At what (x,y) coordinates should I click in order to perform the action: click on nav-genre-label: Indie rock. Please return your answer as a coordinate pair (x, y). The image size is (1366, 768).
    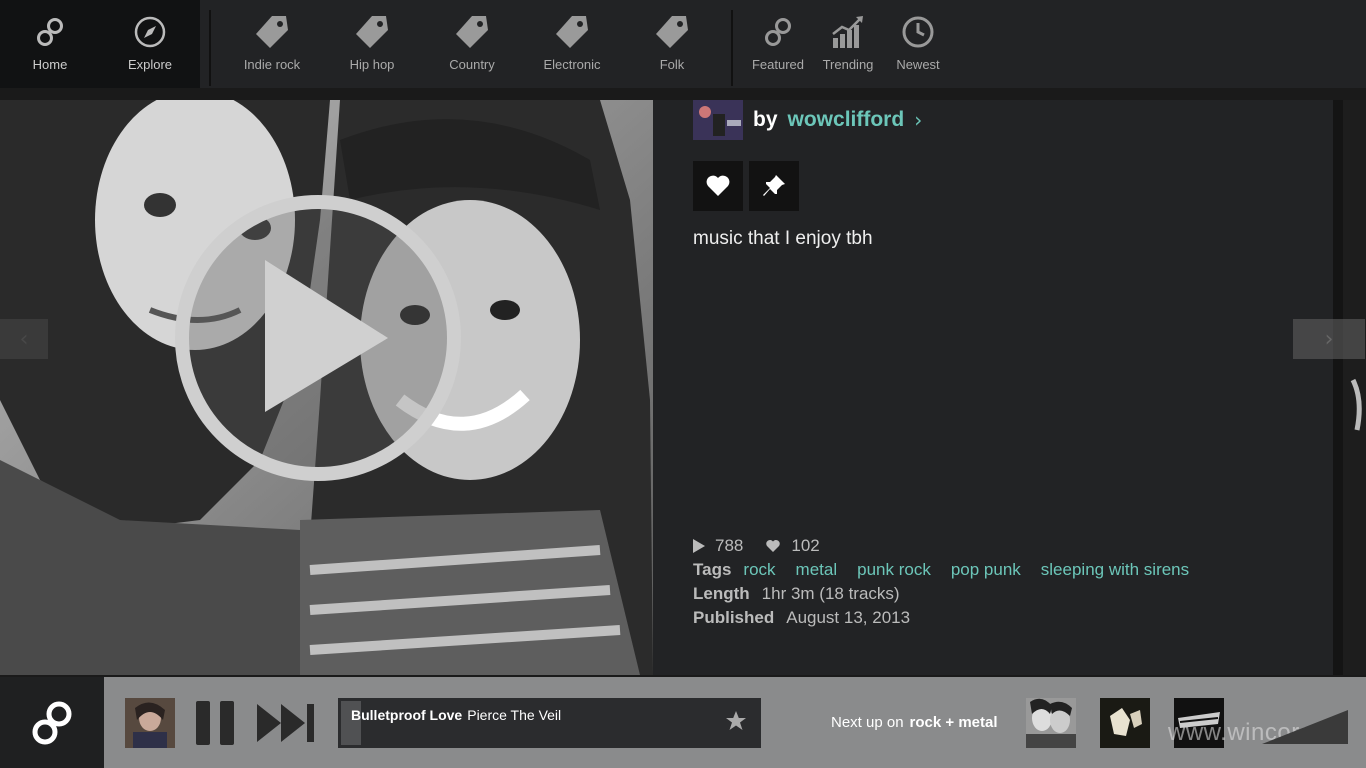
    Looking at the image, I should click on (272, 64).